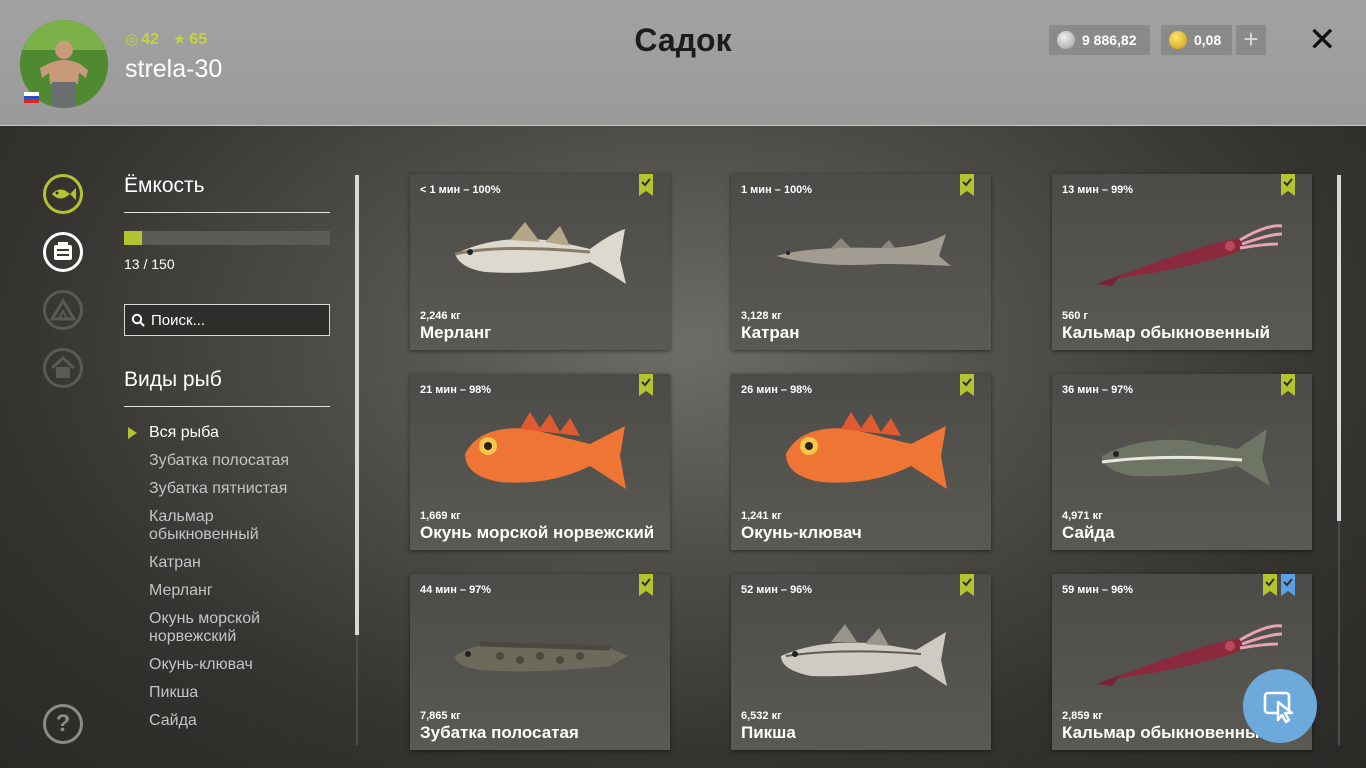  I want to click on fish-name: Окунь морской норвежский, so click(537, 532).